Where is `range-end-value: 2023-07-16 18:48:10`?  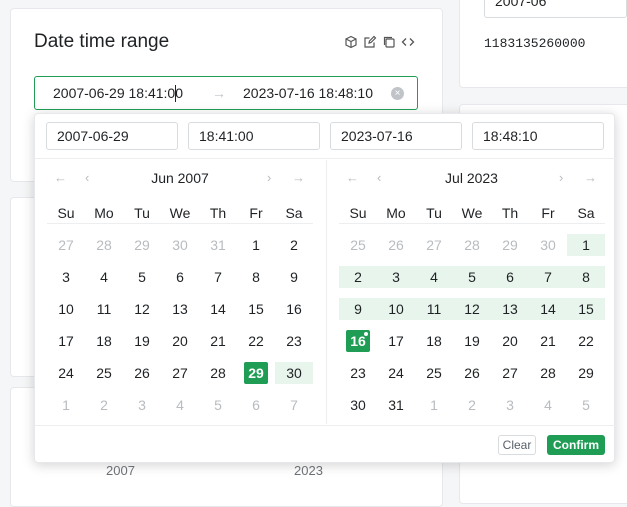
range-end-value: 2023-07-16 18:48:10 is located at coordinates (308, 93).